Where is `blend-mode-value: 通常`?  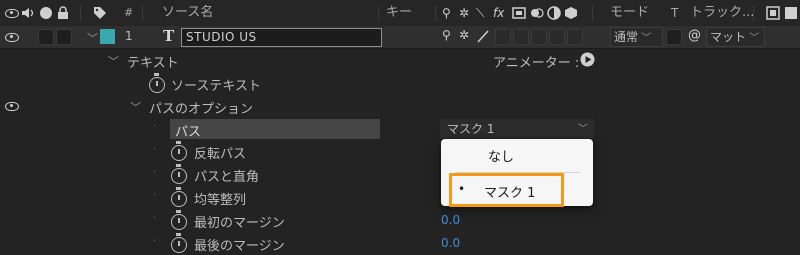 blend-mode-value: 通常 is located at coordinates (626, 37).